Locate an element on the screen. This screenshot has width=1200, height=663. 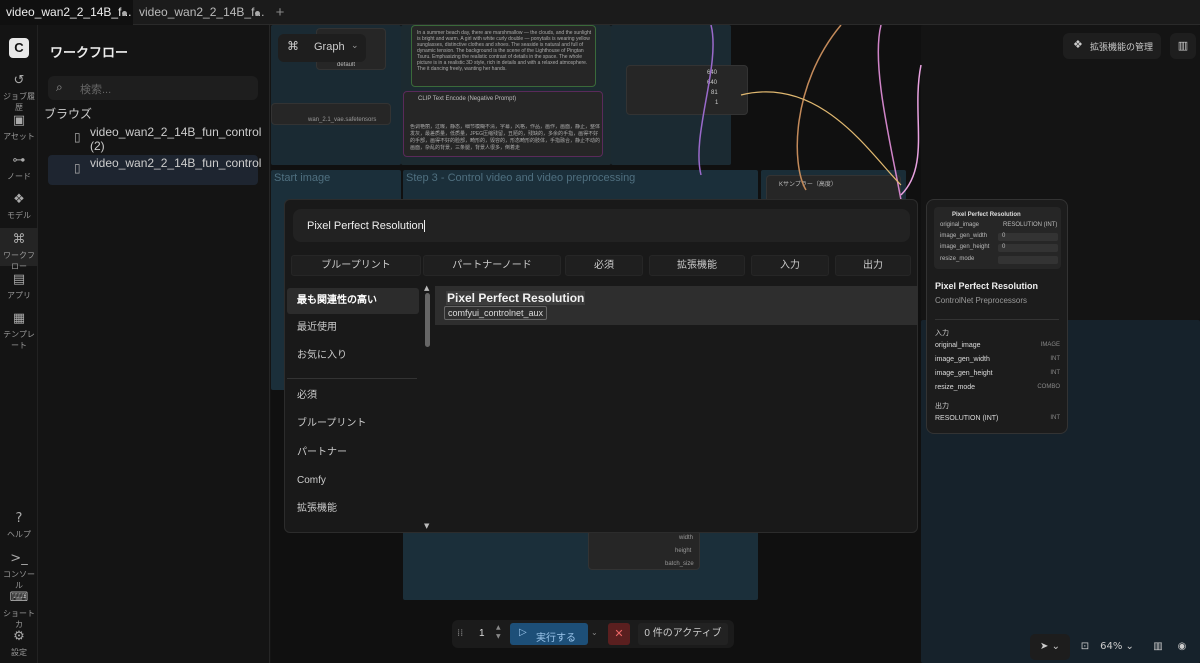
run-button: ▷ 実行する is located at coordinates (549, 634).